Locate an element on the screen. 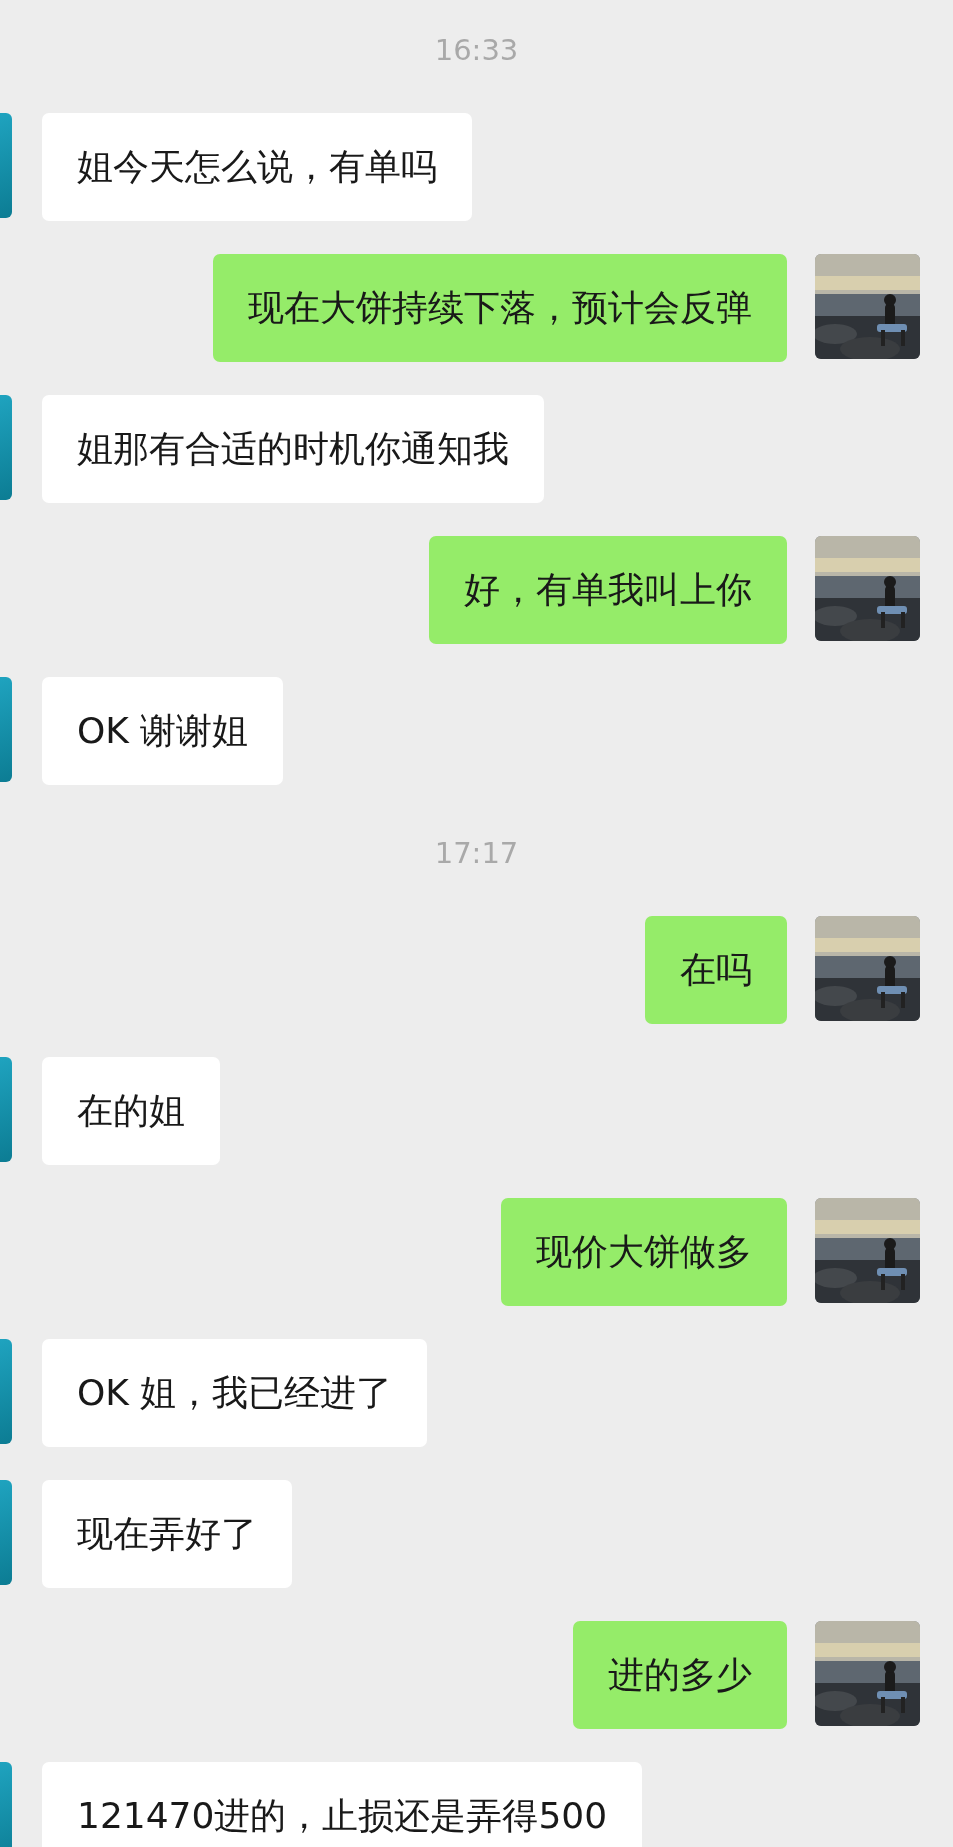  message-bubble: 在的姐 is located at coordinates (131, 1111).